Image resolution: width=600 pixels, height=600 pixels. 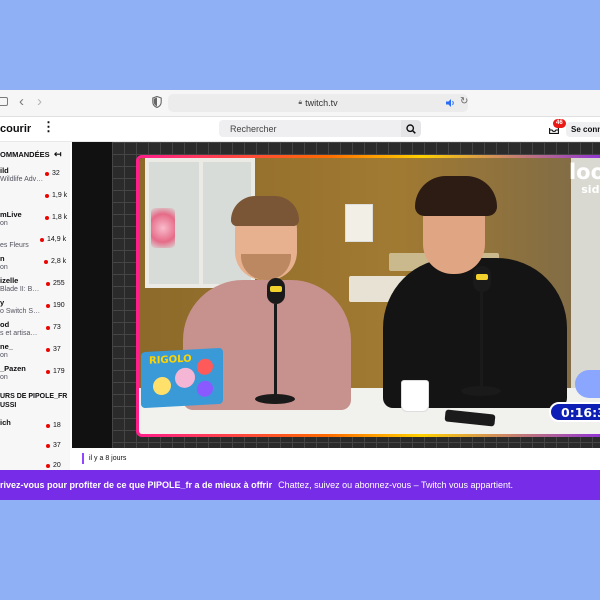 What do you see at coordinates (6, 346) in the screenshot?
I see `channel-name: ne_` at bounding box center [6, 346].